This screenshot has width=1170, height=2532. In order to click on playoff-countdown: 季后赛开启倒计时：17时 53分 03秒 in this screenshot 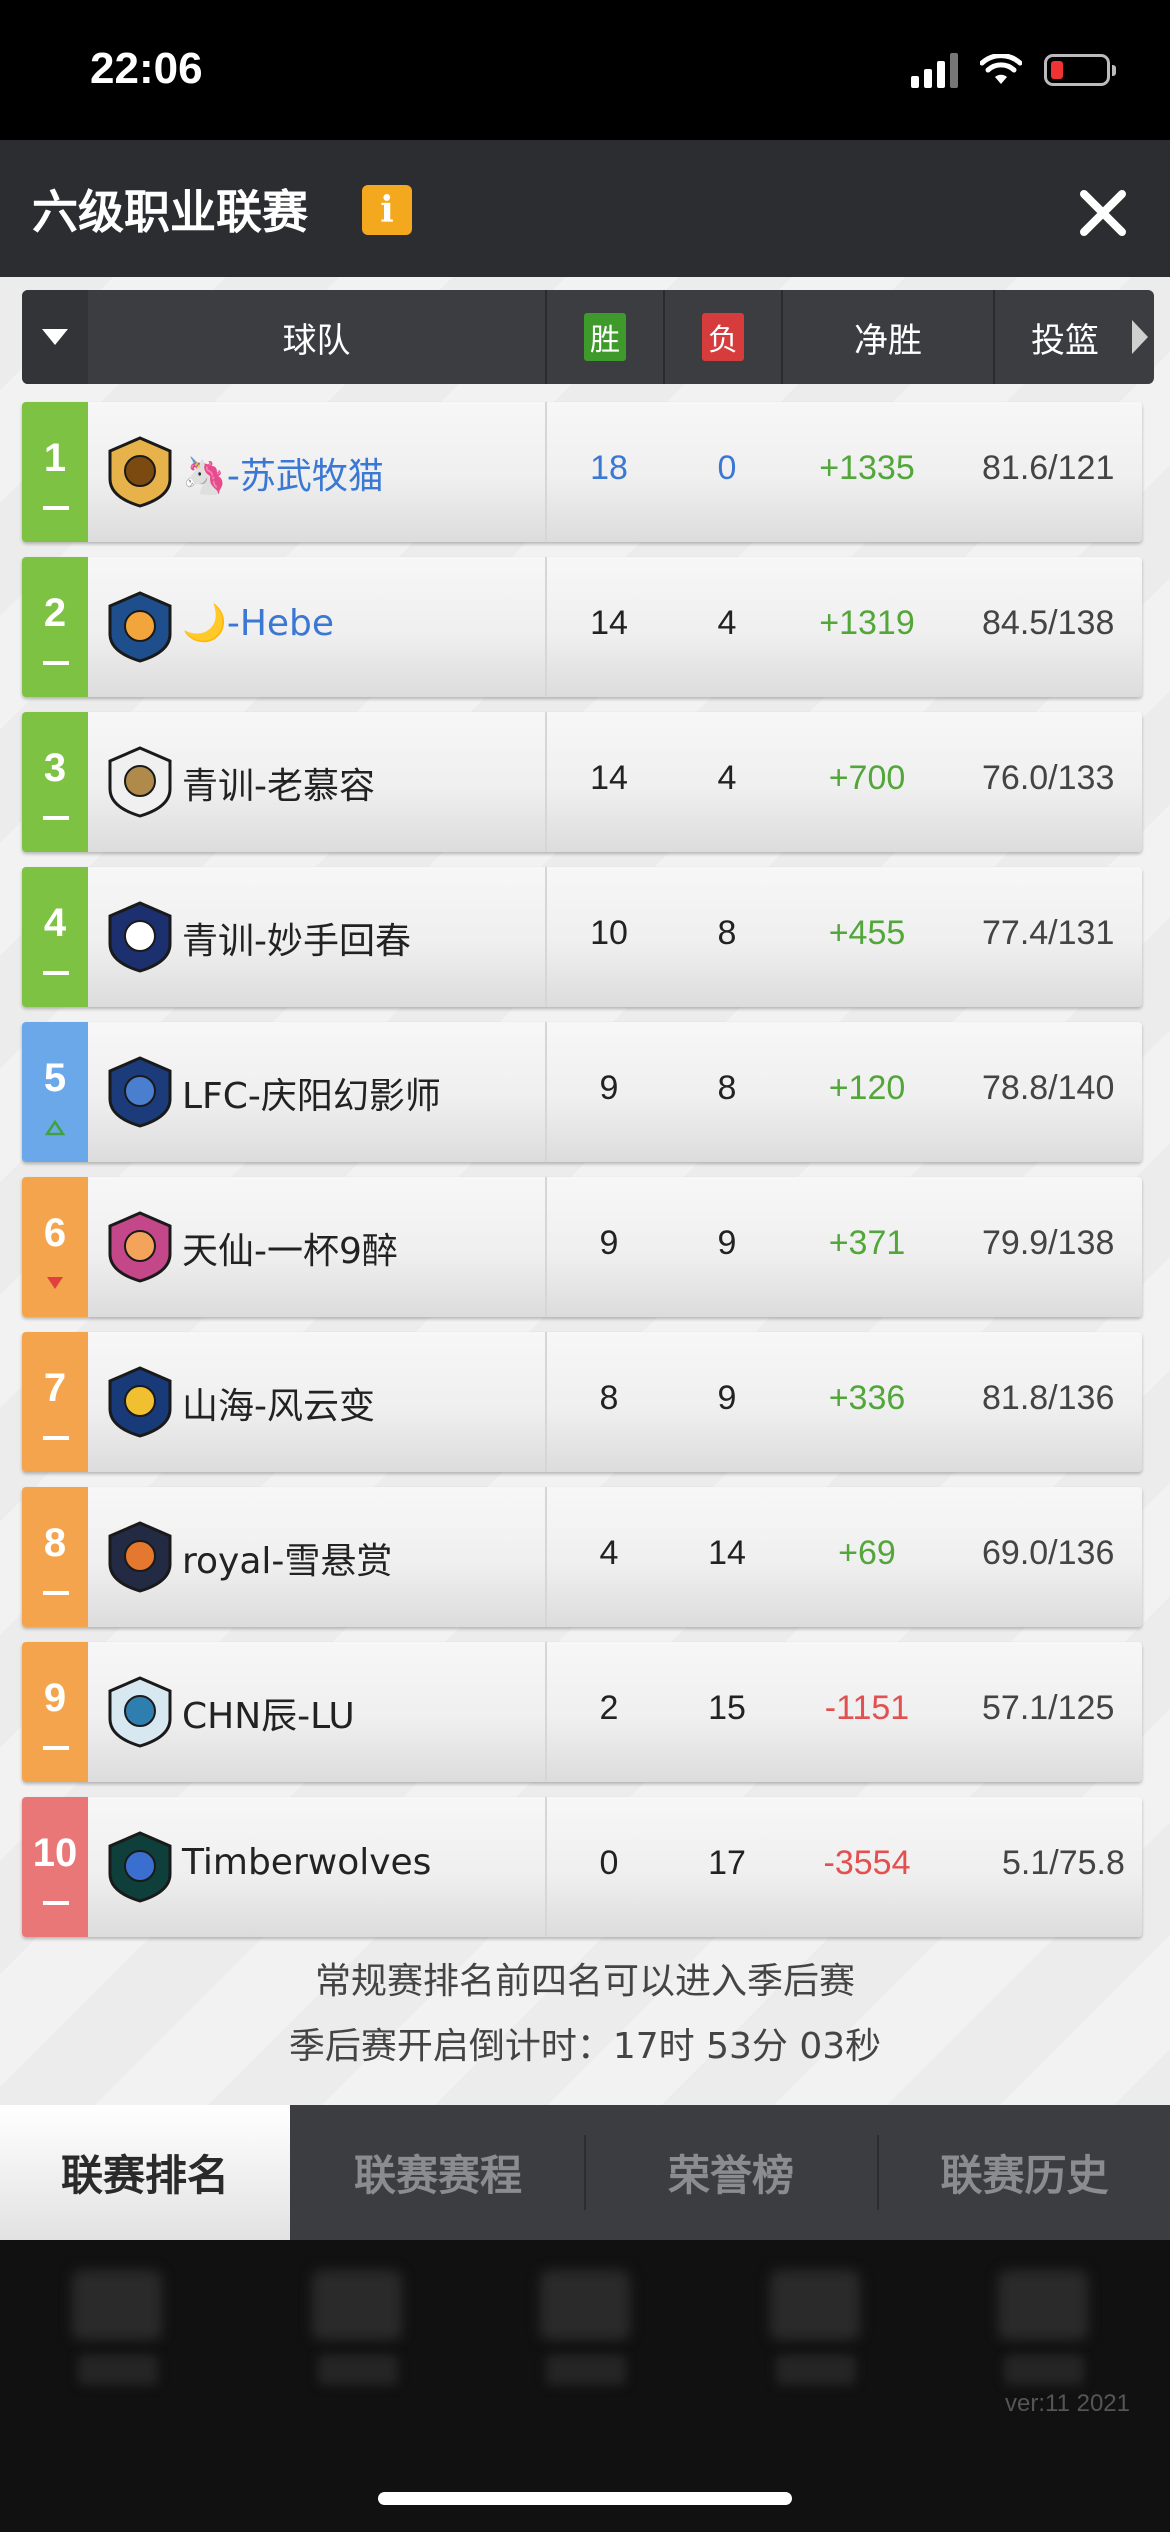, I will do `click(585, 2046)`.